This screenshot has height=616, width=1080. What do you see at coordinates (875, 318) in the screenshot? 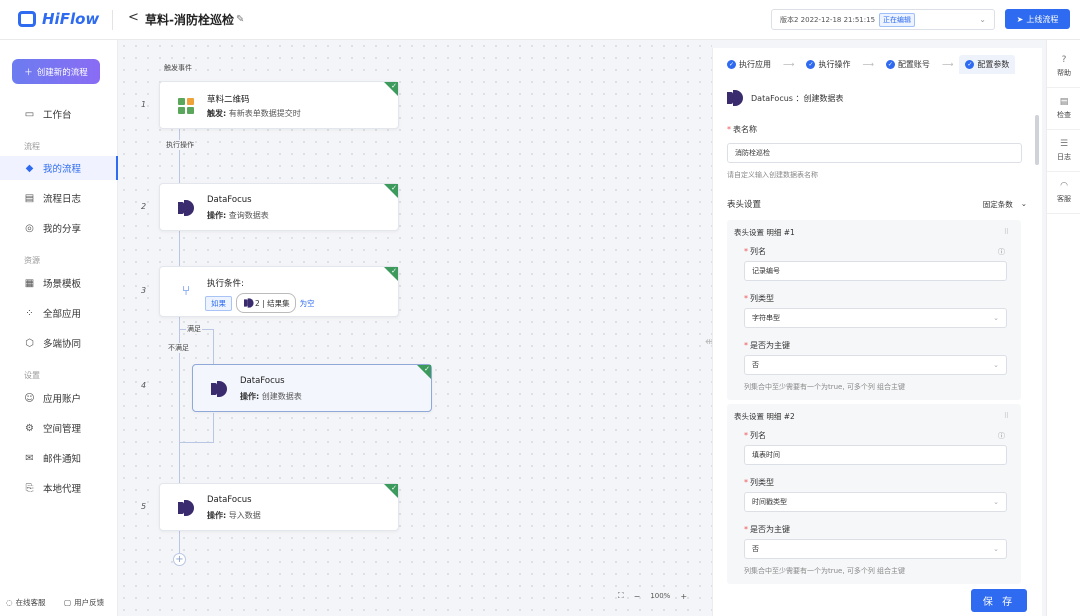
I see `column-type-select: 字符串型 ⌄` at bounding box center [875, 318].